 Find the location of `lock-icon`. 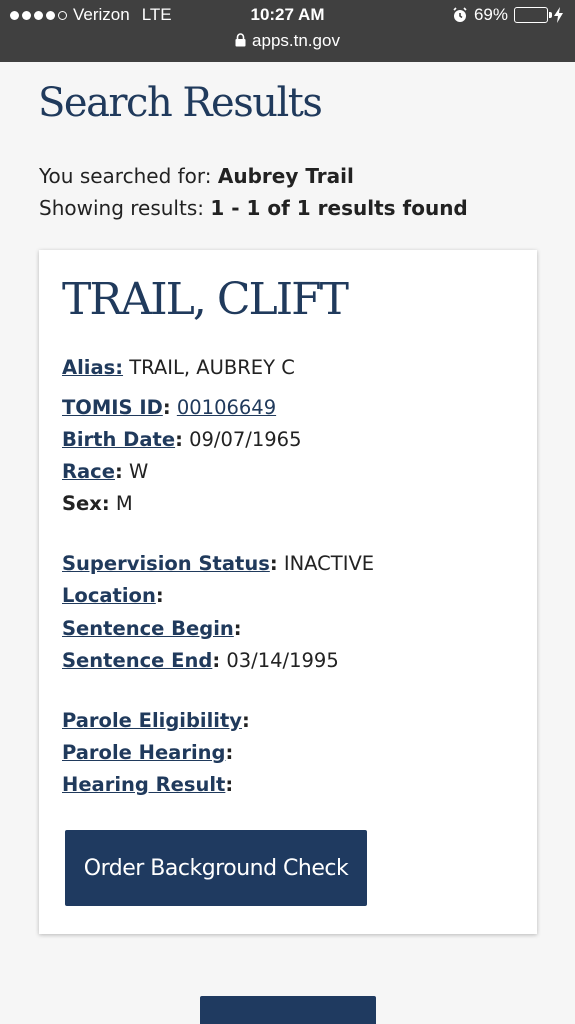

lock-icon is located at coordinates (240, 40).